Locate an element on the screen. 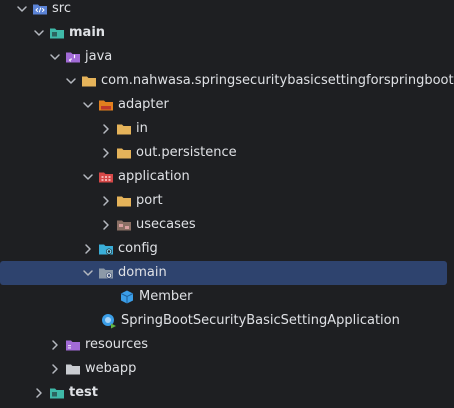 Image resolution: width=454 pixels, height=408 pixels. tree-item-src: src is located at coordinates (227, 10).